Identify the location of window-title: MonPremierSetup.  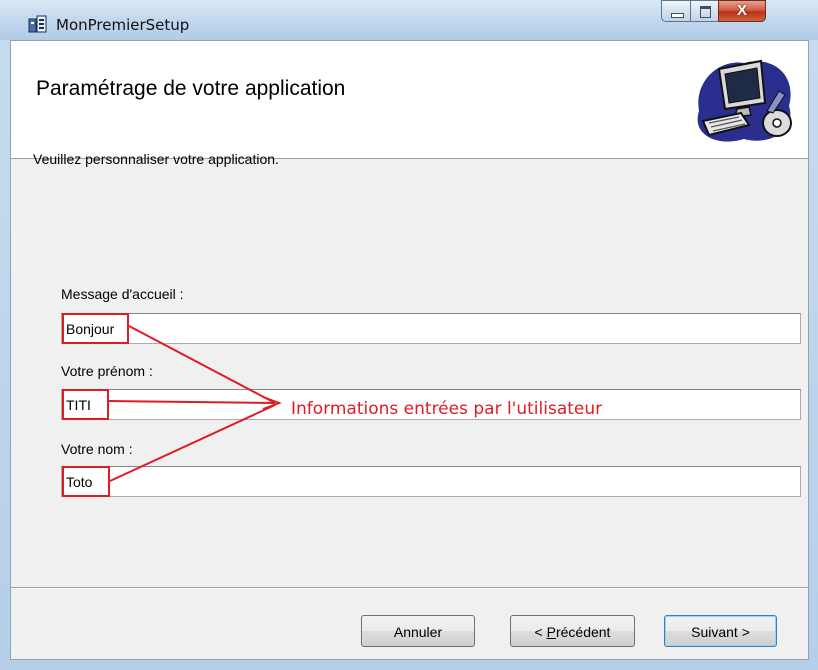
(123, 25).